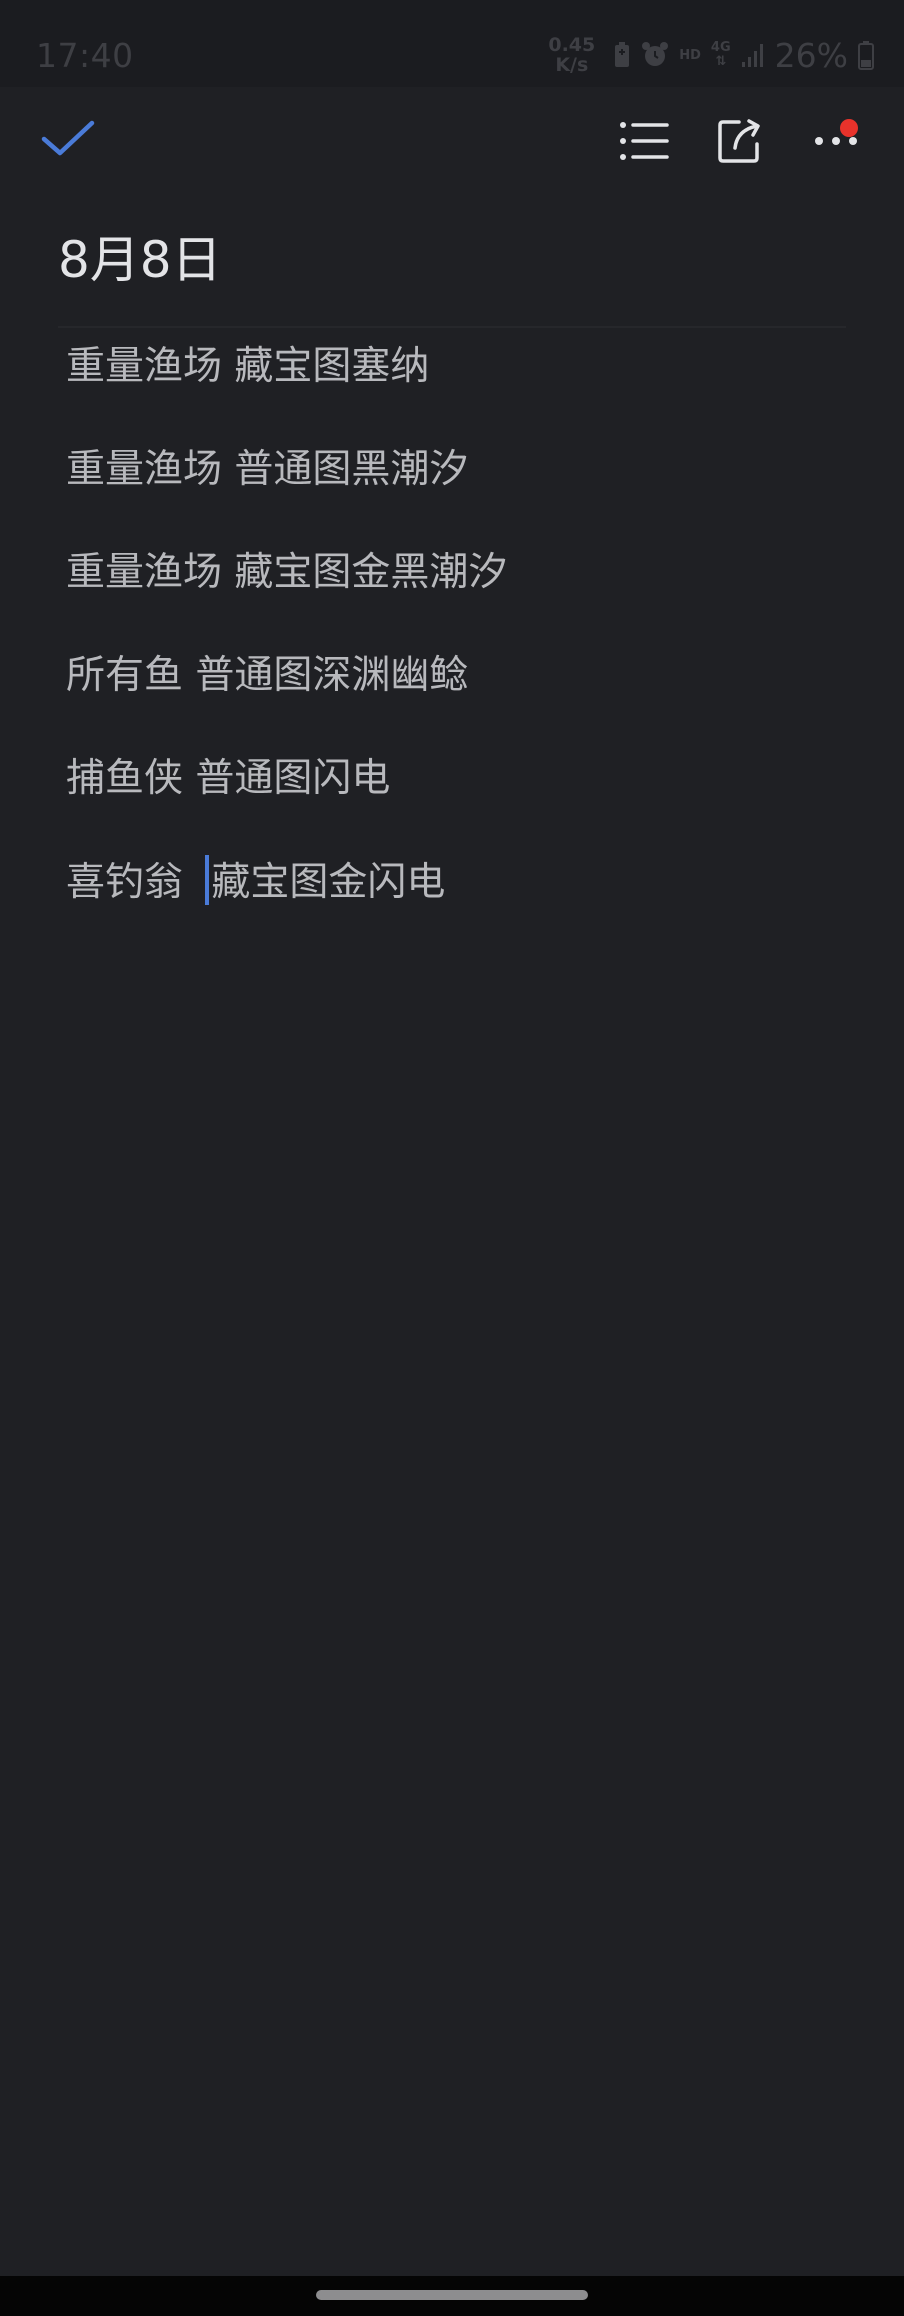  I want to click on share-icon, so click(739, 141).